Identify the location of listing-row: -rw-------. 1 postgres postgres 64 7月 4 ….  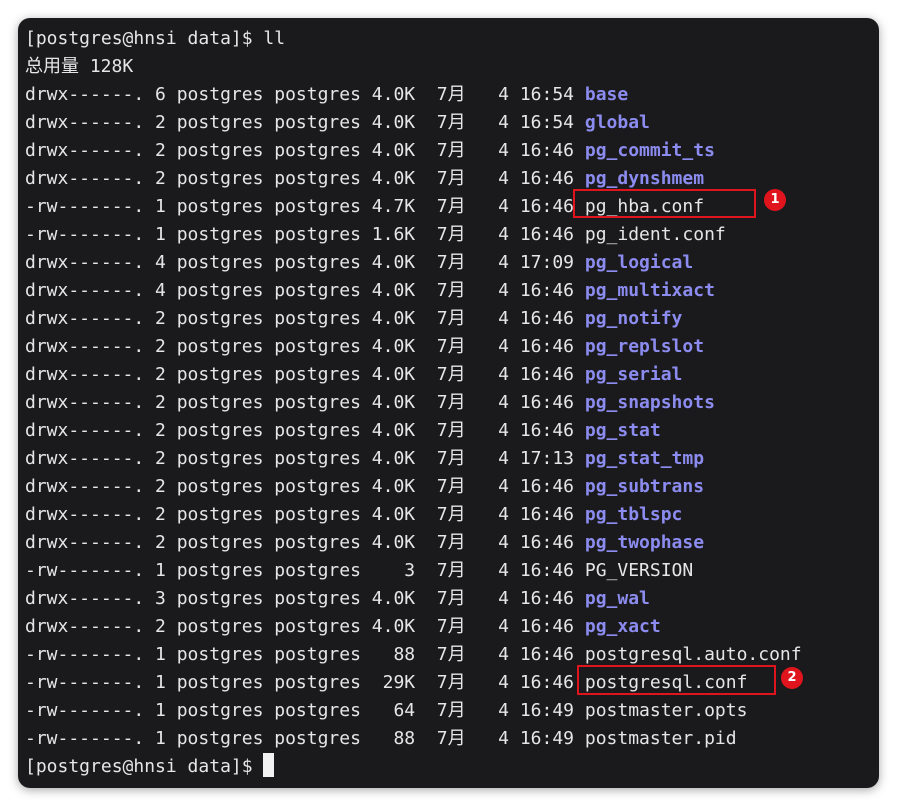
(452, 711).